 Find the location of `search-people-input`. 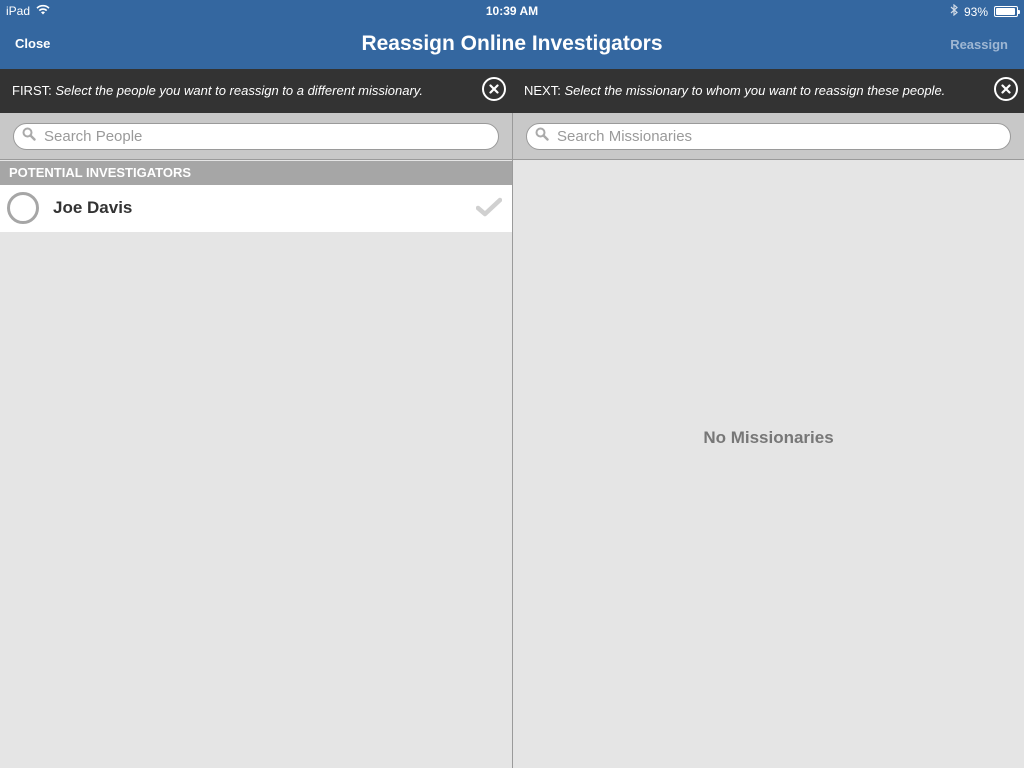

search-people-input is located at coordinates (258, 136).